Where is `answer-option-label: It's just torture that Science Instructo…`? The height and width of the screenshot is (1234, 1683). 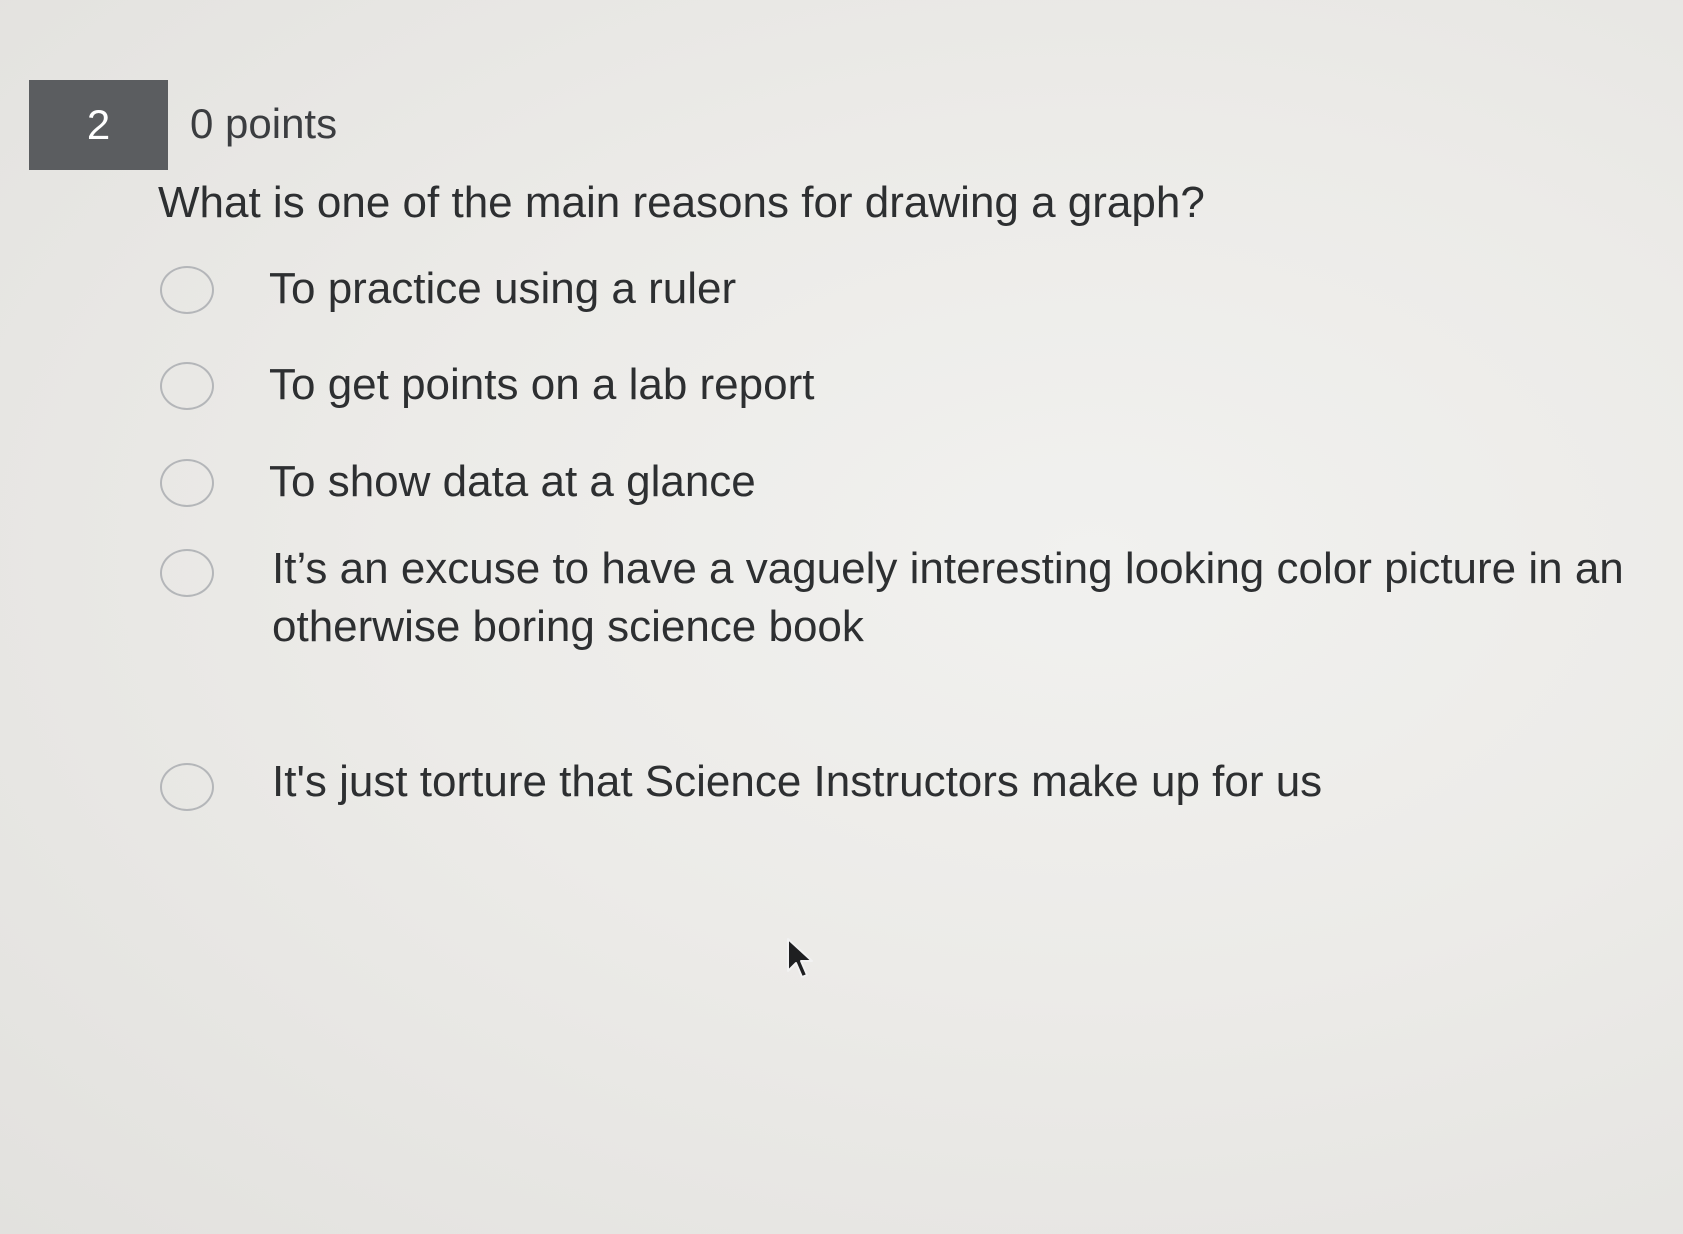
answer-option-label: It's just torture that Science Instructo… is located at coordinates (797, 781).